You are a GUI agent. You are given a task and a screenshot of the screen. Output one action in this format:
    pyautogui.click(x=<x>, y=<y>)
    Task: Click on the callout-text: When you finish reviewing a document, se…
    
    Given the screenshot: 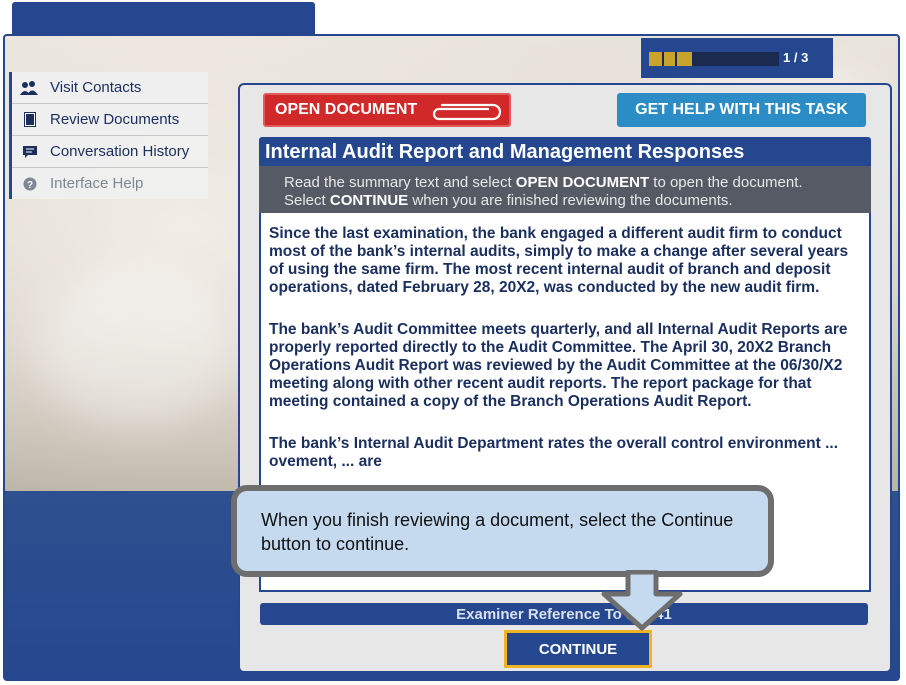 What is the action you would take?
    pyautogui.click(x=497, y=532)
    